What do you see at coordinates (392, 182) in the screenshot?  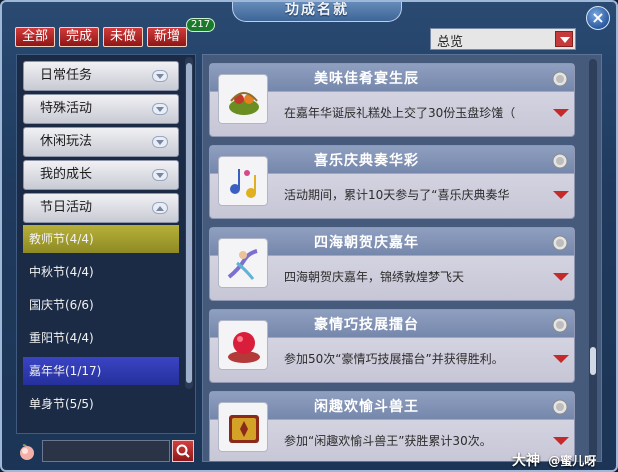 I see `achievement-card: 喜乐庆典奏华彩 活动期间，累计10天参与了“喜乐庆典奏华` at bounding box center [392, 182].